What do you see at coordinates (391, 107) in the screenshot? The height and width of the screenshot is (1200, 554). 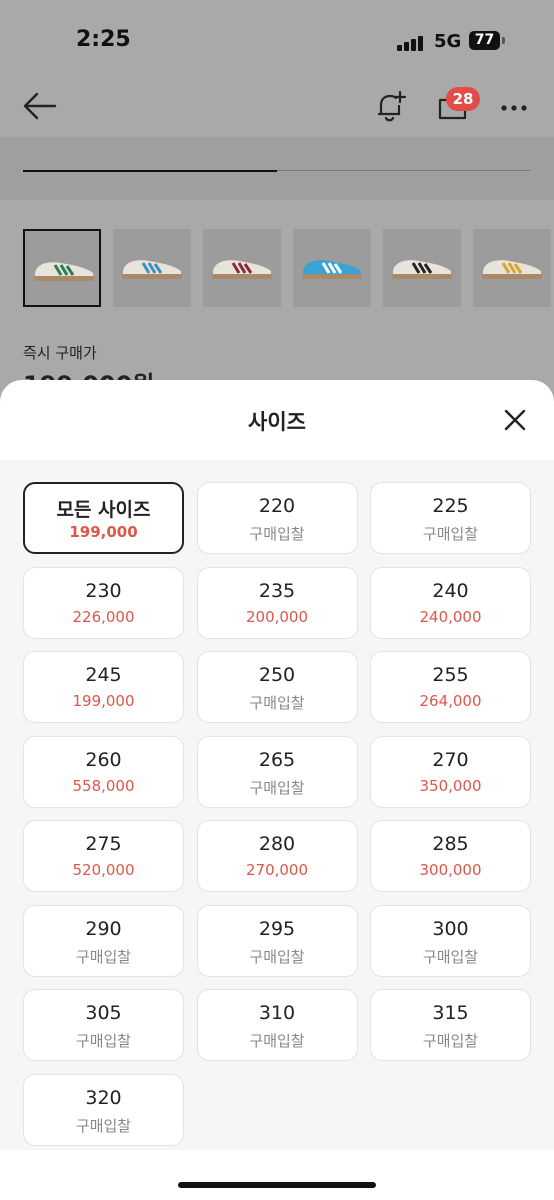 I see `notification-add-icon` at bounding box center [391, 107].